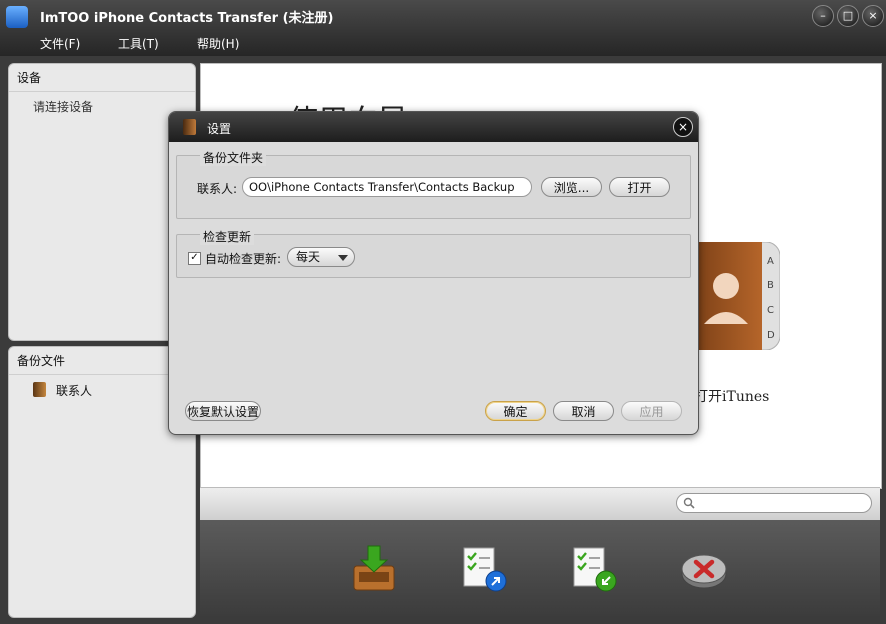  Describe the element at coordinates (102, 78) in the screenshot. I see `devices-header: 设备` at that location.